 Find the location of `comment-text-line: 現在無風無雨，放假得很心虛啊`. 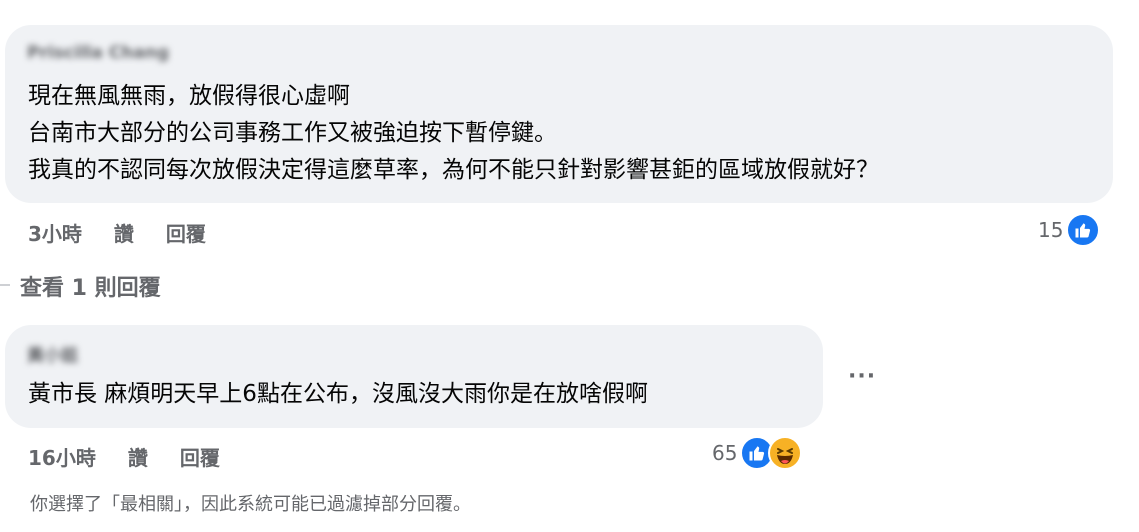

comment-text-line: 現在無風無雨，放假得很心虛啊 is located at coordinates (189, 96).